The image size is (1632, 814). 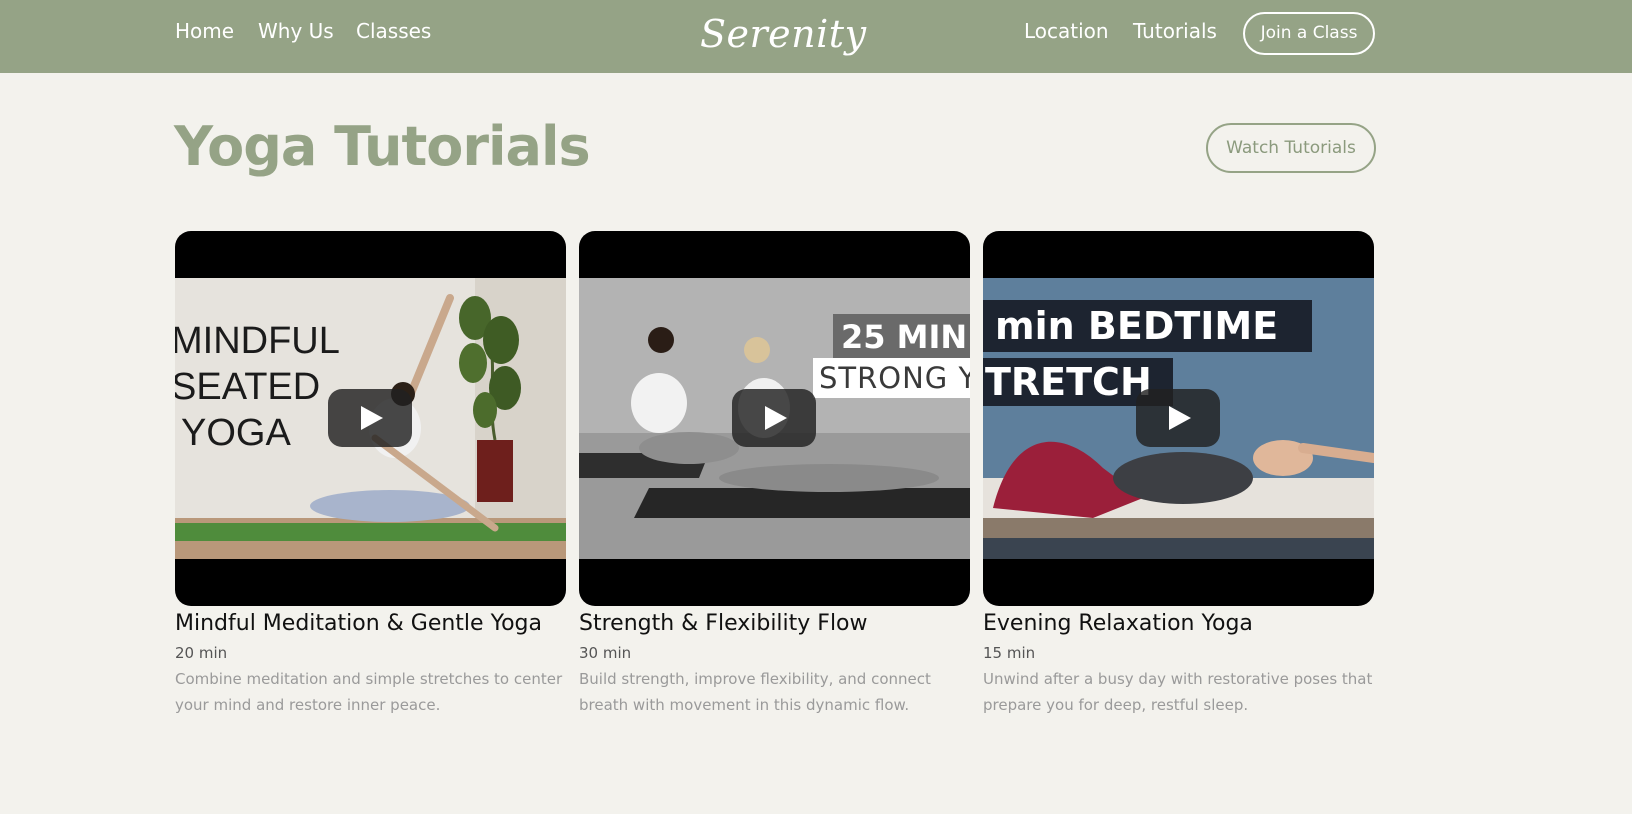 I want to click on video-title: Mindful Meditation & Gentle Yoga, so click(x=375, y=624).